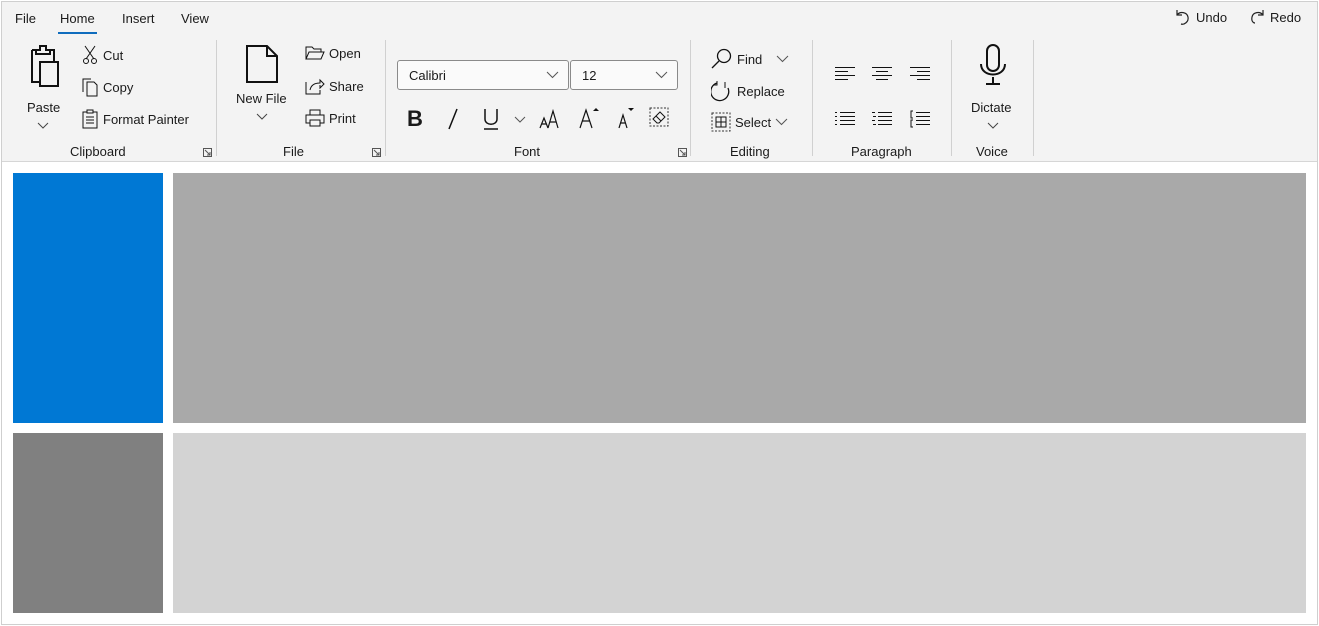 This screenshot has width=1319, height=626. I want to click on shrink-font-icon, so click(627, 118).